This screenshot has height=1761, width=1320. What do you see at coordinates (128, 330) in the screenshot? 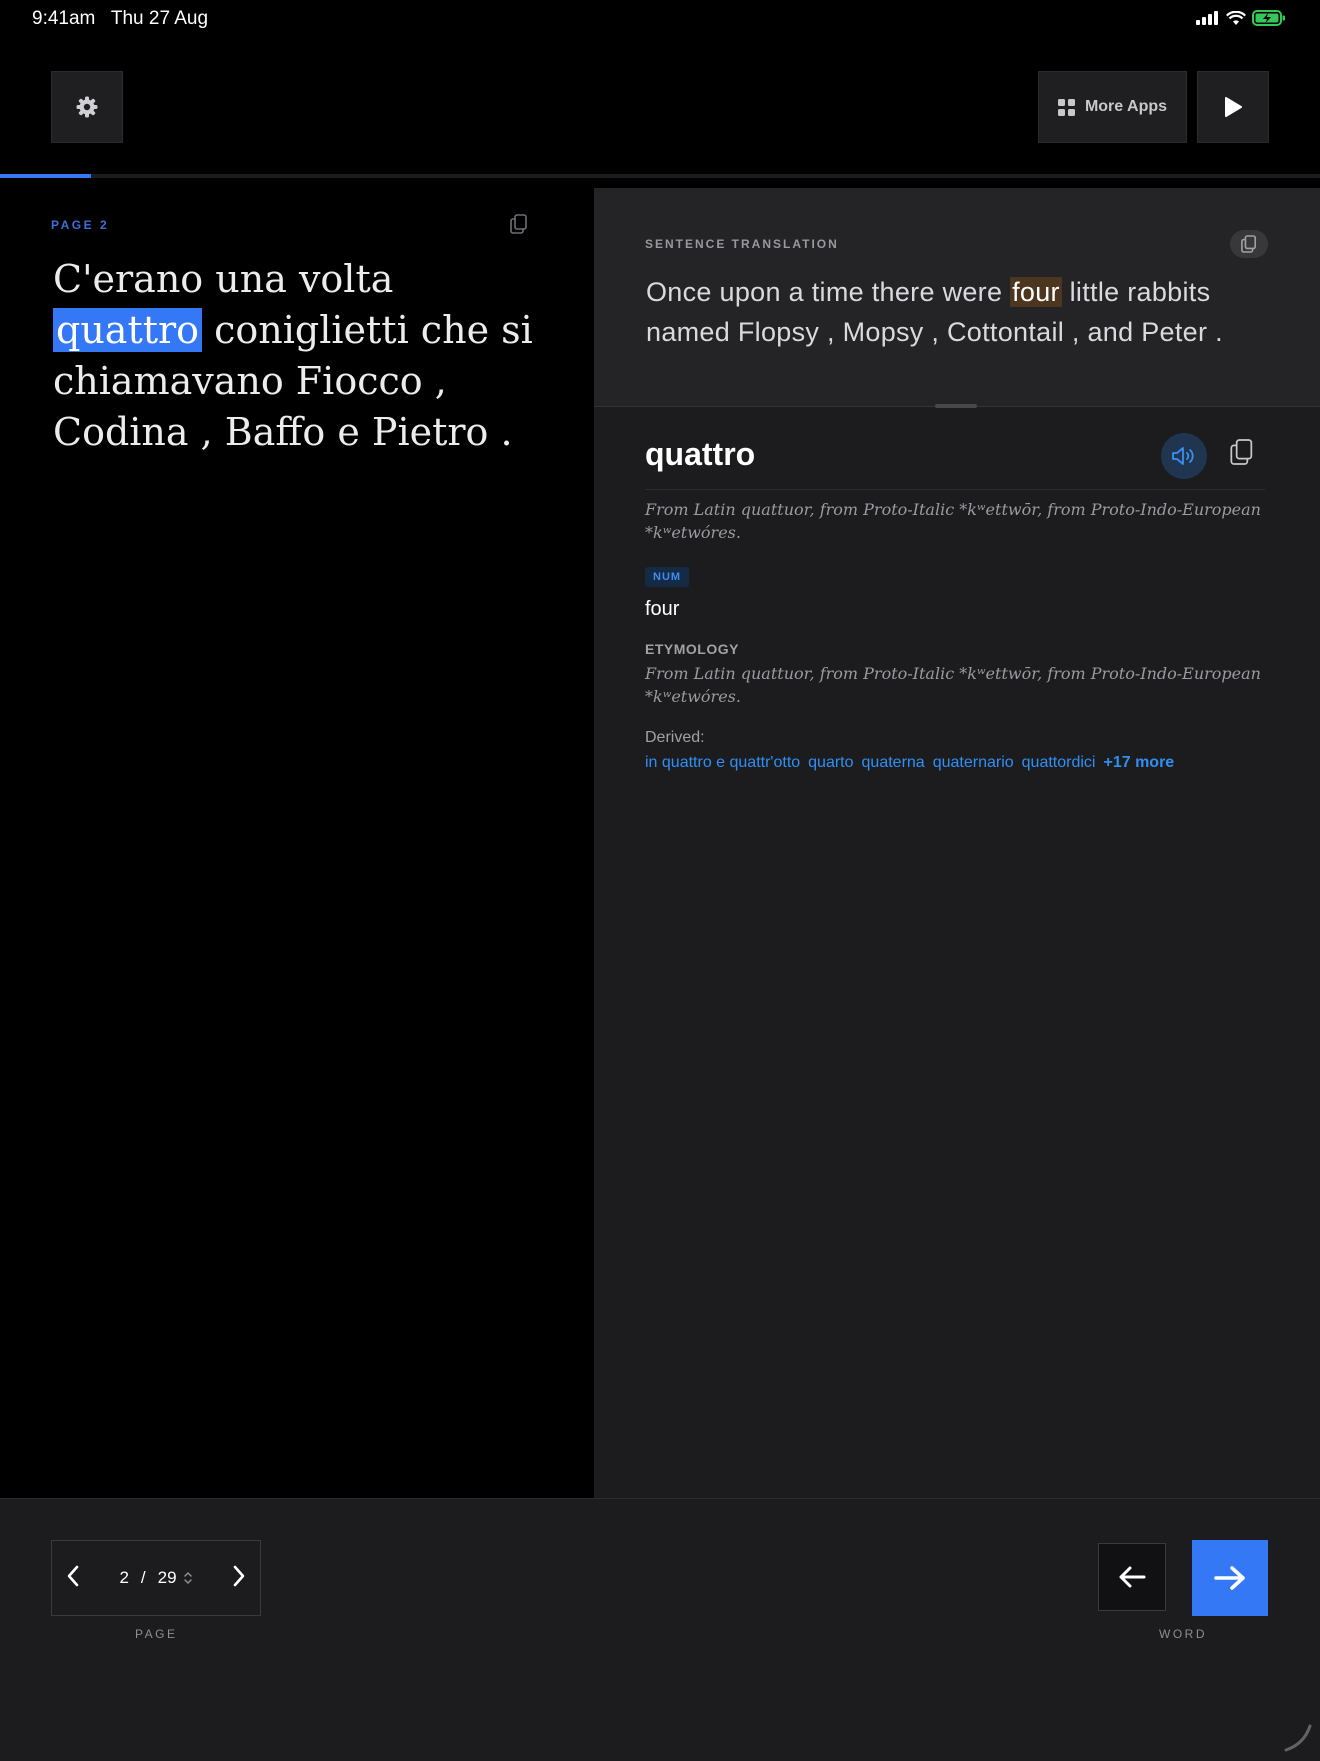
I see `selected-word: quattro` at bounding box center [128, 330].